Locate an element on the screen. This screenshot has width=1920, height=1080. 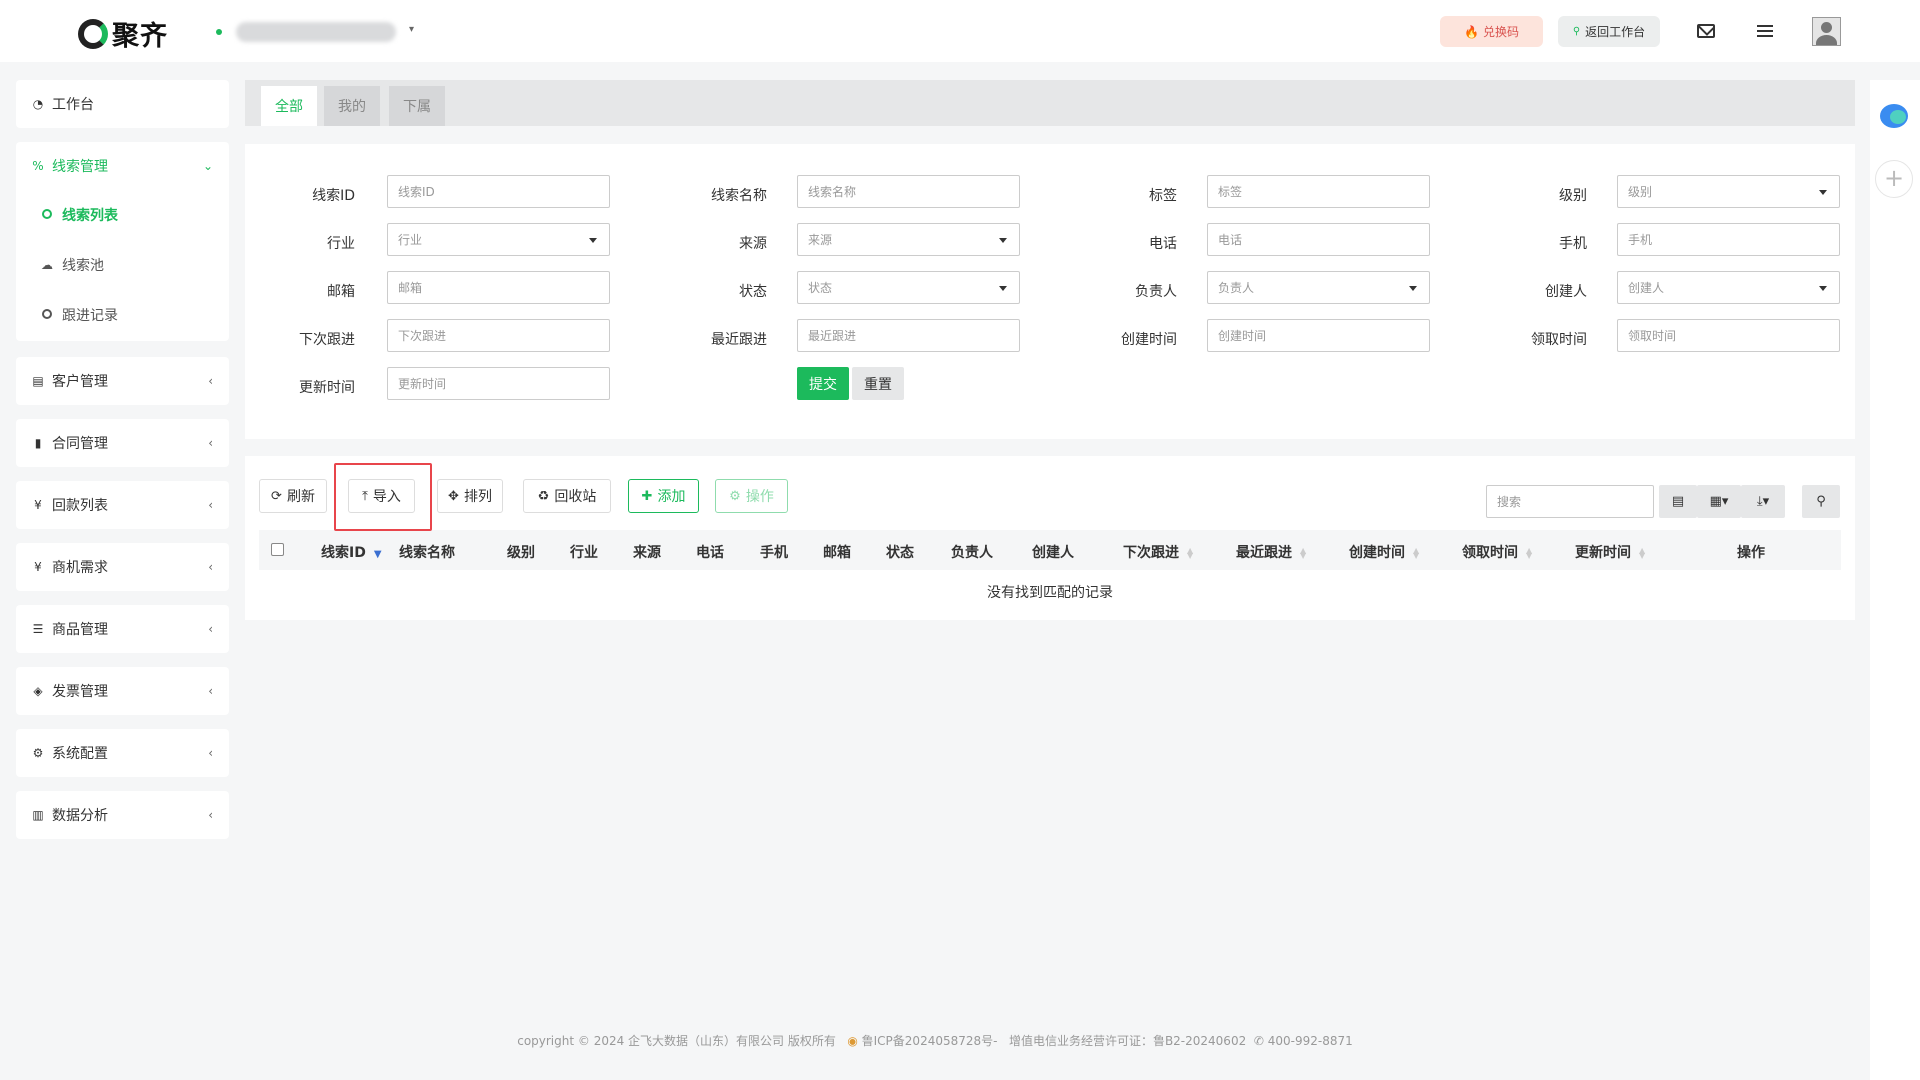
tab-mine: 我的 is located at coordinates (352, 106).